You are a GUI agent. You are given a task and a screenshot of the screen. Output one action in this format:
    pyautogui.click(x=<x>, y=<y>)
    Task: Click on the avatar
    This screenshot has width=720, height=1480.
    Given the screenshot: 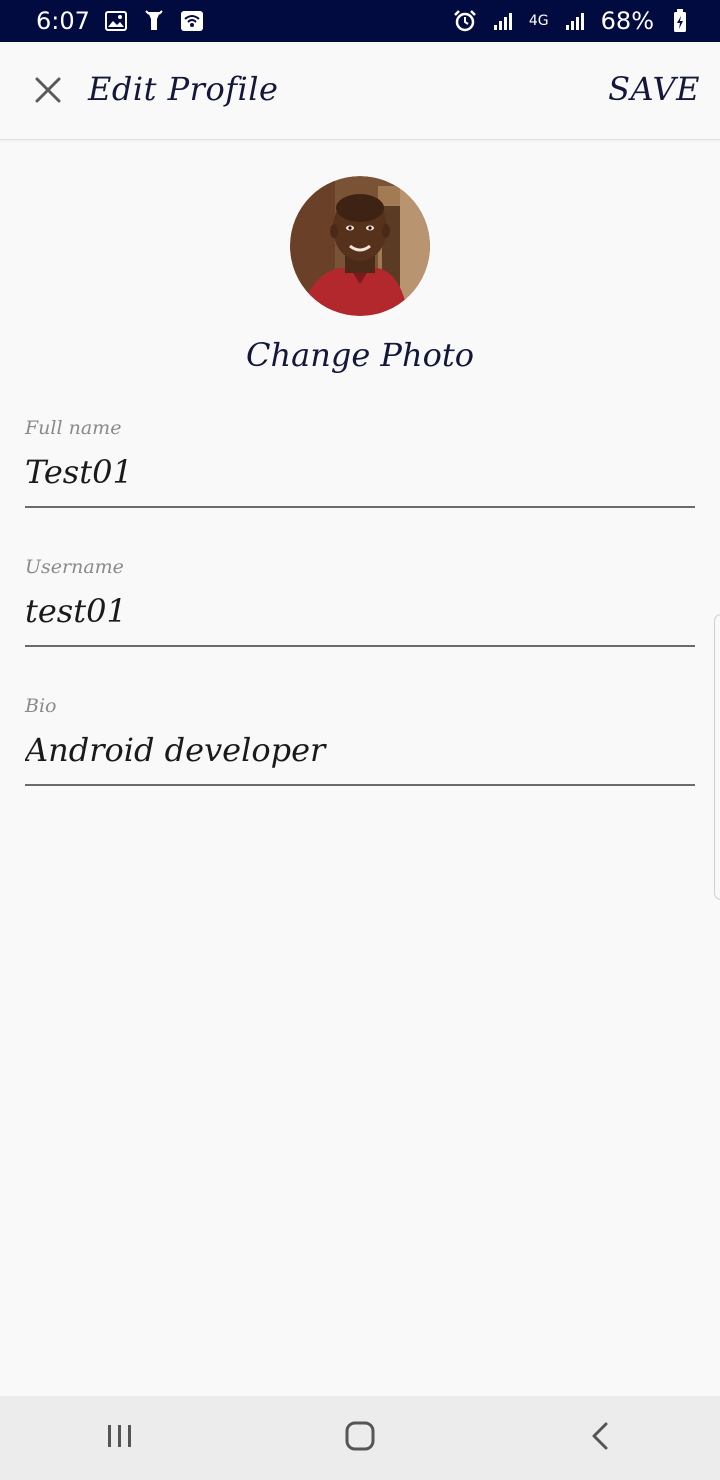 What is the action you would take?
    pyautogui.click(x=360, y=246)
    